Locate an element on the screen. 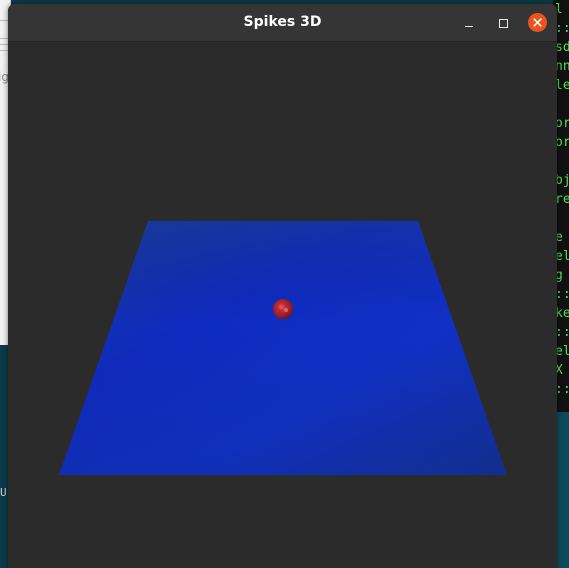 This screenshot has width=569, height=568. close-button is located at coordinates (537, 22).